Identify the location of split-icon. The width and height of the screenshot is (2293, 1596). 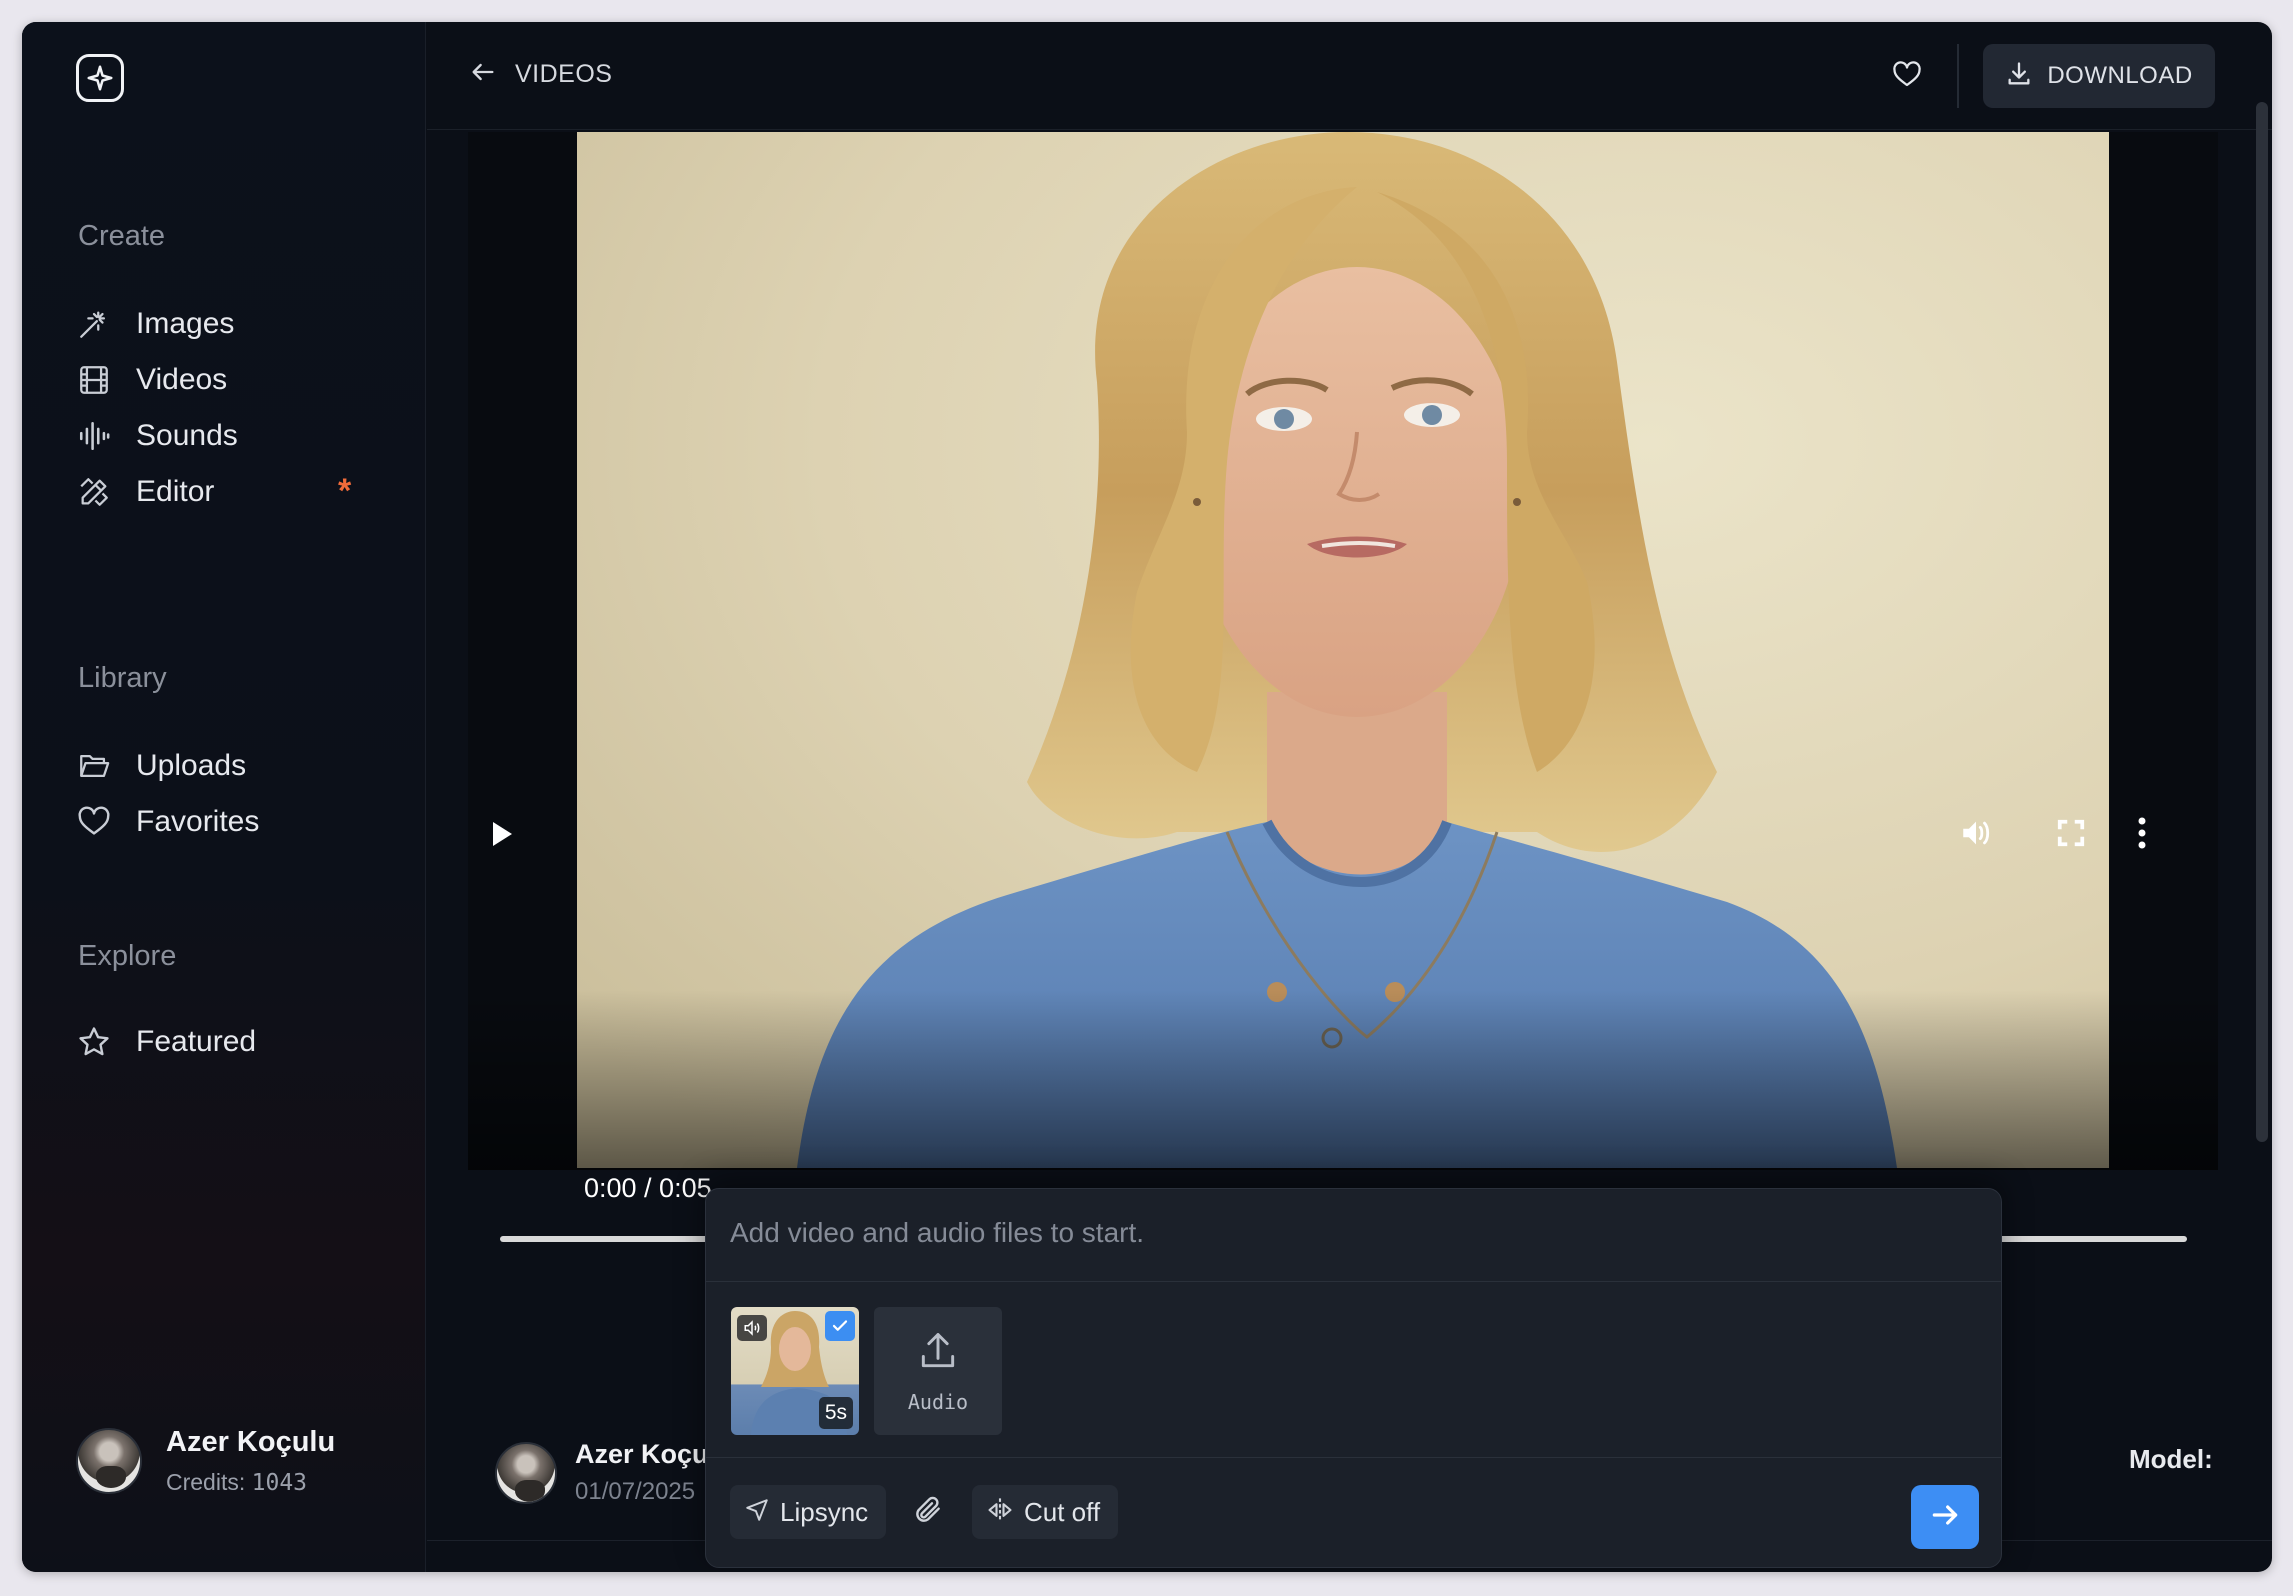
(1000, 1512).